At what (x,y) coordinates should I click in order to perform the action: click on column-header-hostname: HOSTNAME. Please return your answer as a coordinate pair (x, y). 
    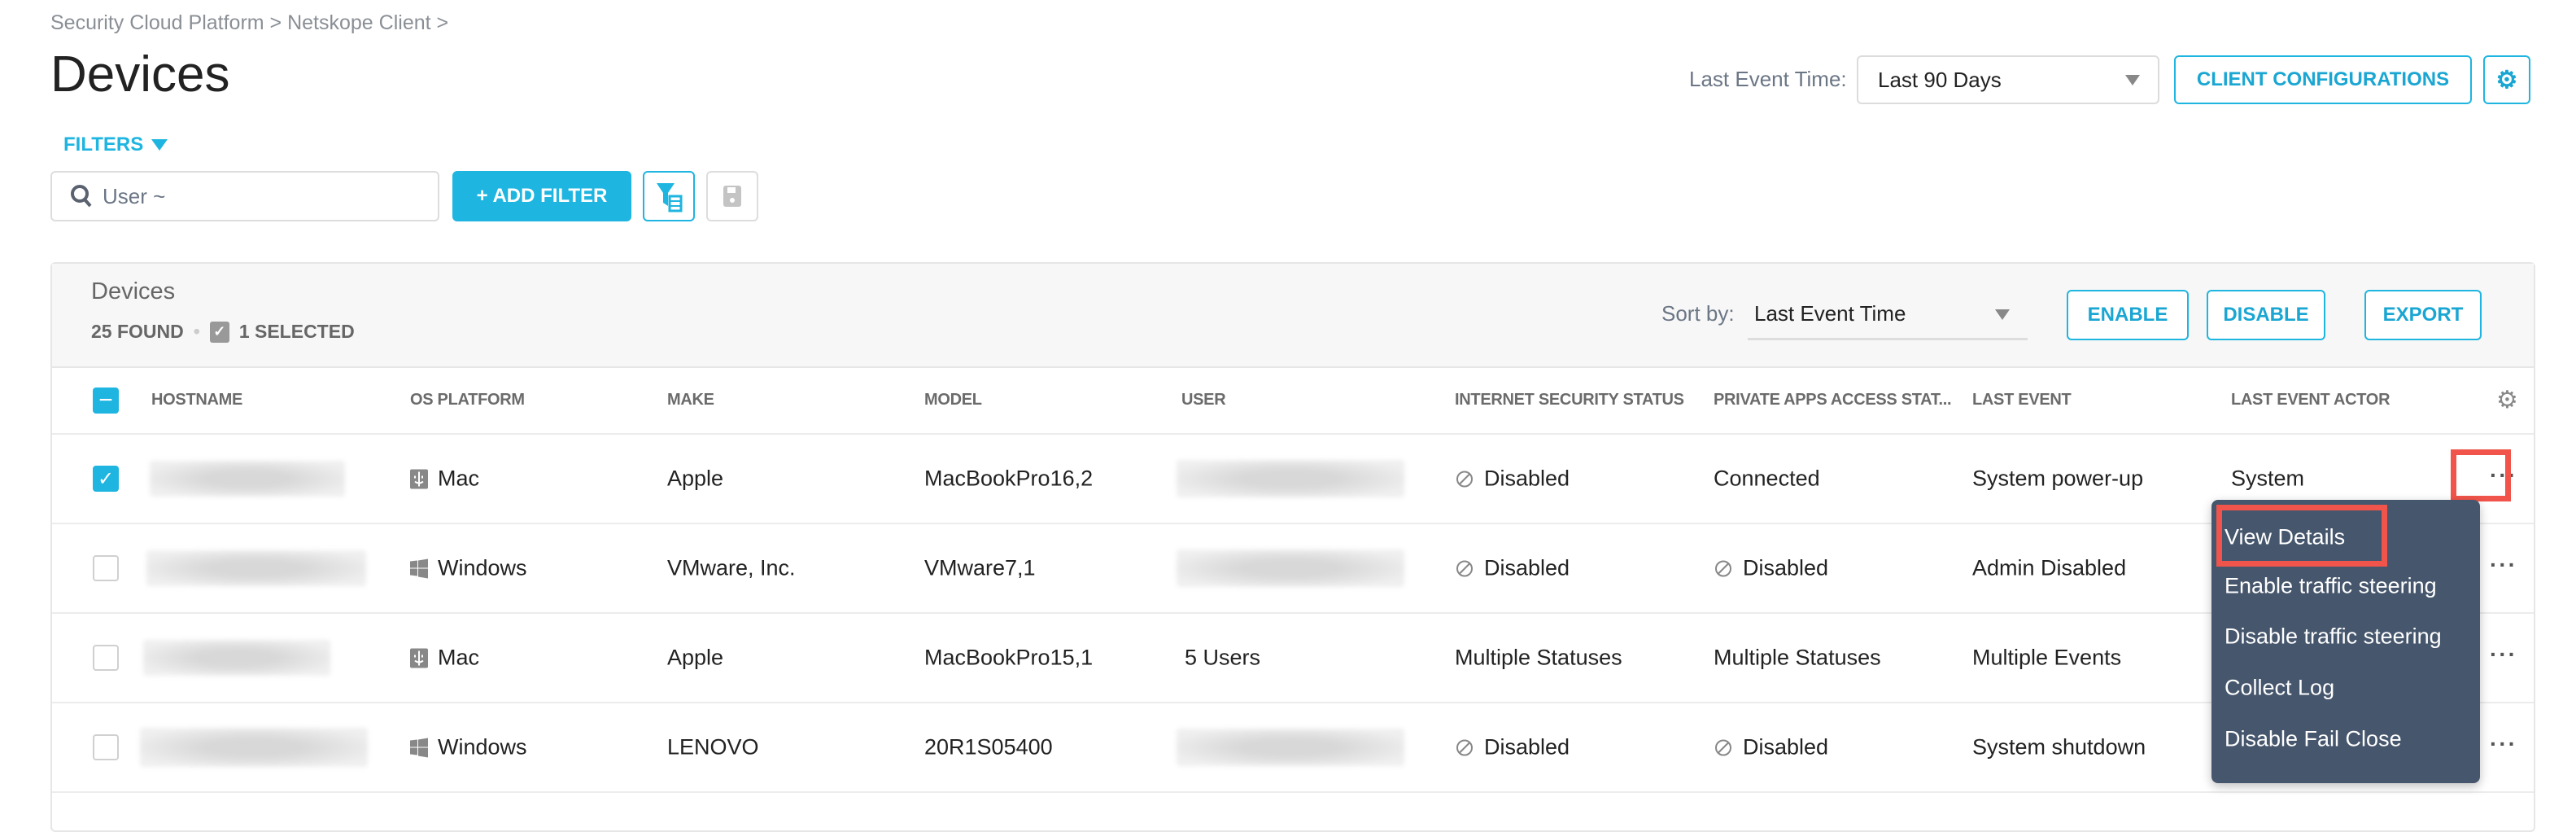
    Looking at the image, I should click on (196, 400).